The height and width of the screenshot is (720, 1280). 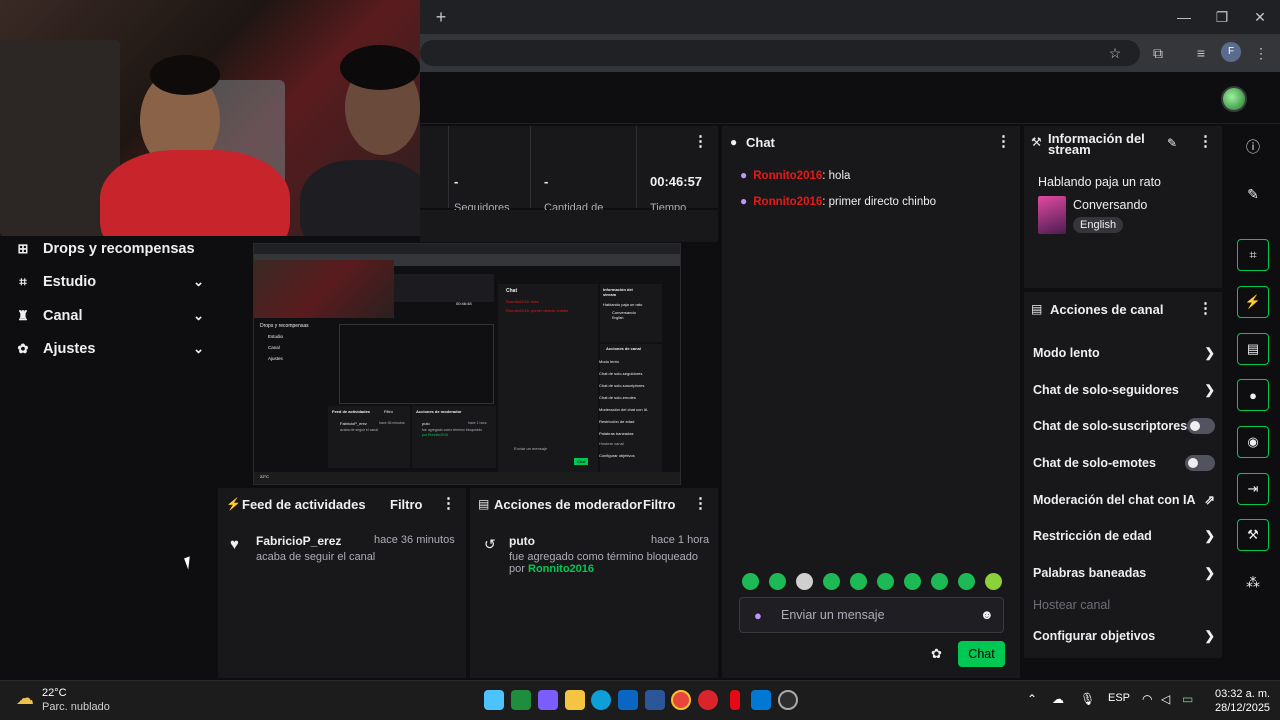 I want to click on chat-text: : hola, so click(x=836, y=176).